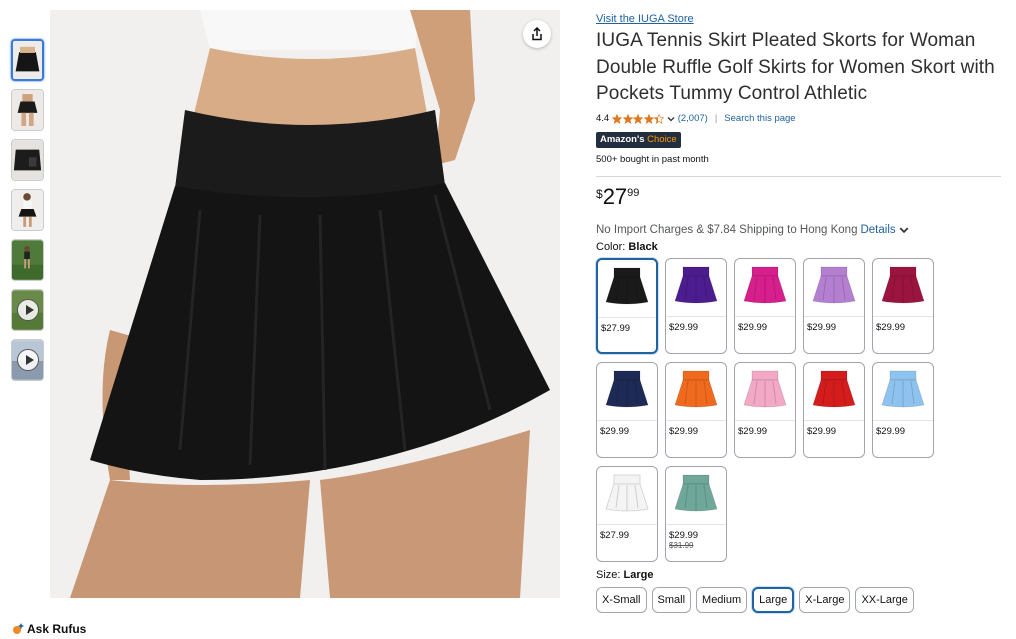  Describe the element at coordinates (27, 210) in the screenshot. I see `thumbnail-model-pose` at that location.